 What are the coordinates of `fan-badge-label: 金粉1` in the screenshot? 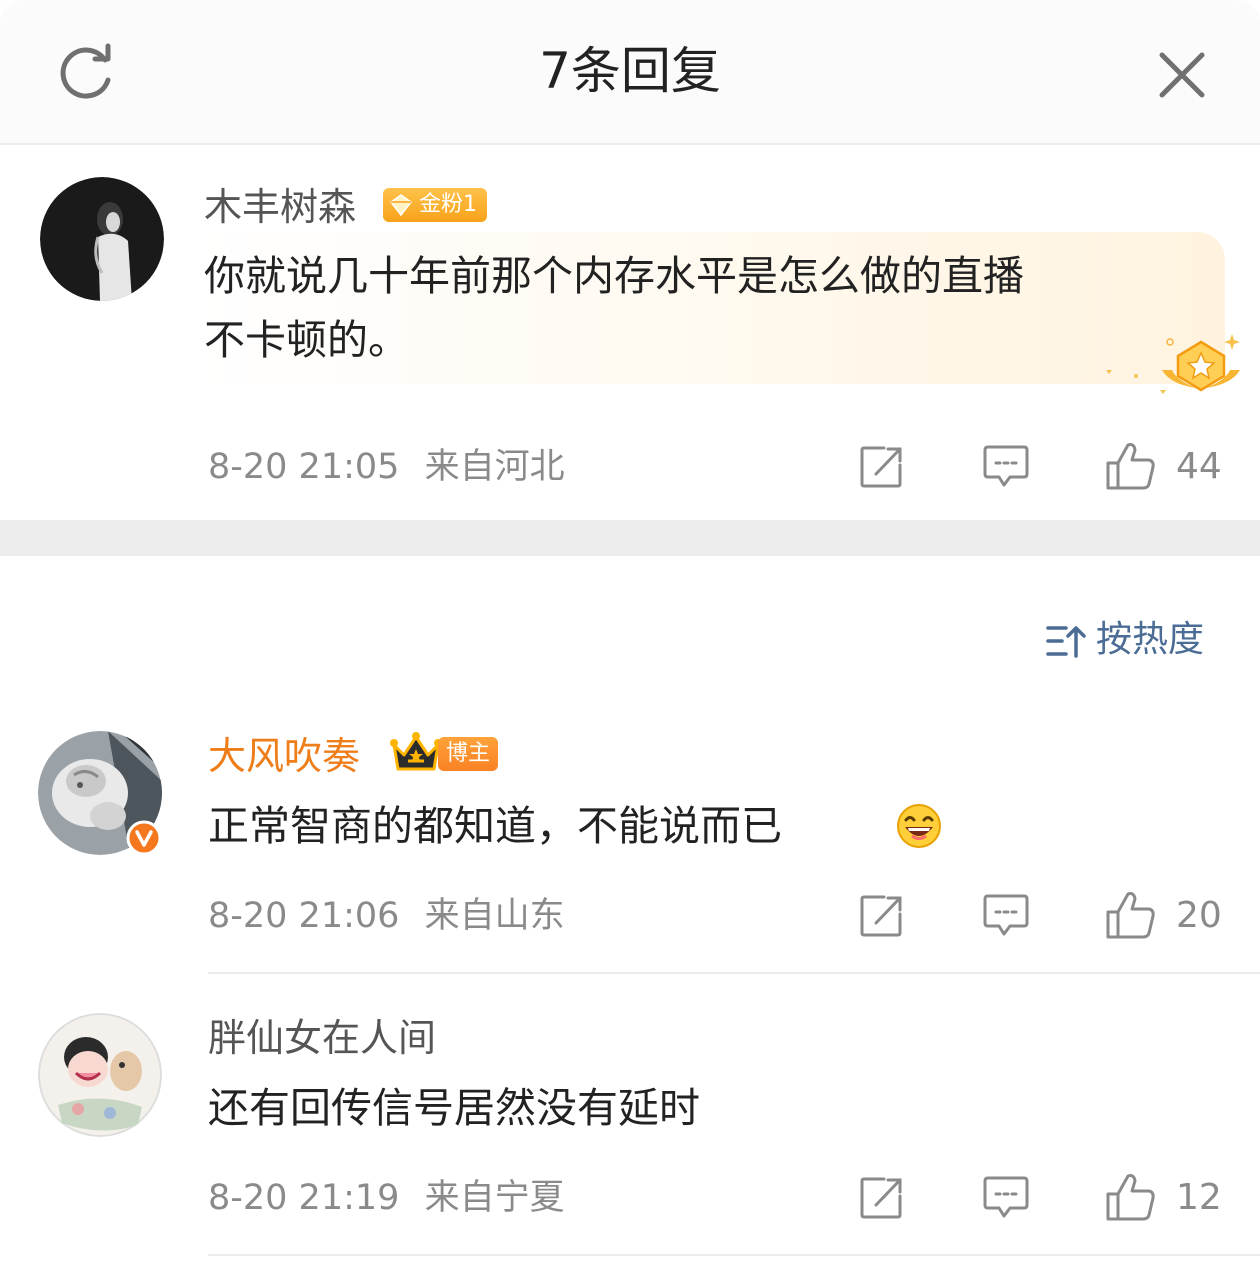 It's located at (448, 204).